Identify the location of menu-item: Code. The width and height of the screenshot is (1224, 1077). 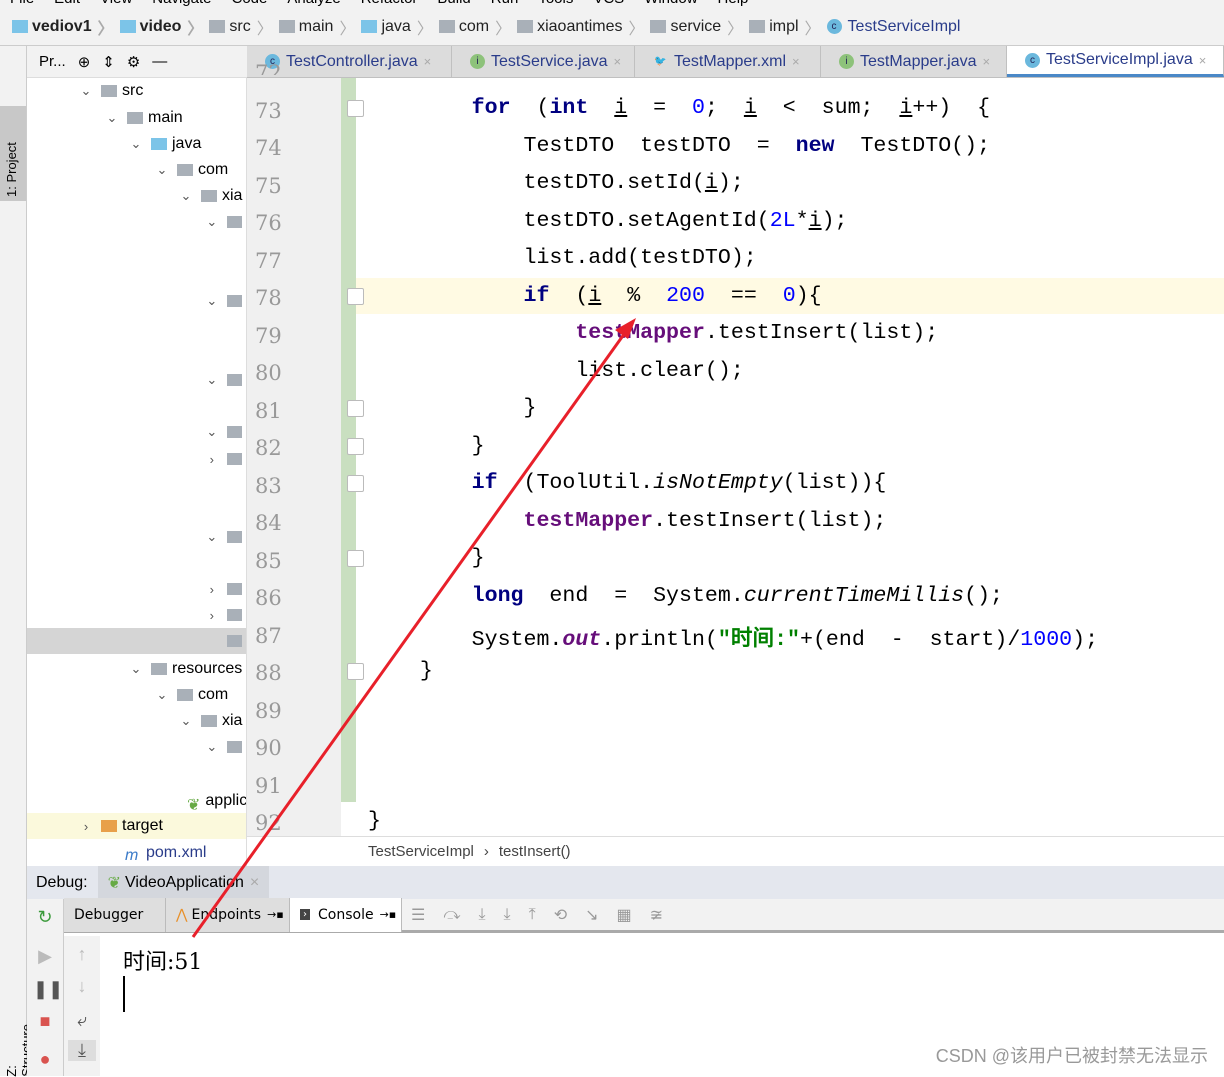
(249, 3).